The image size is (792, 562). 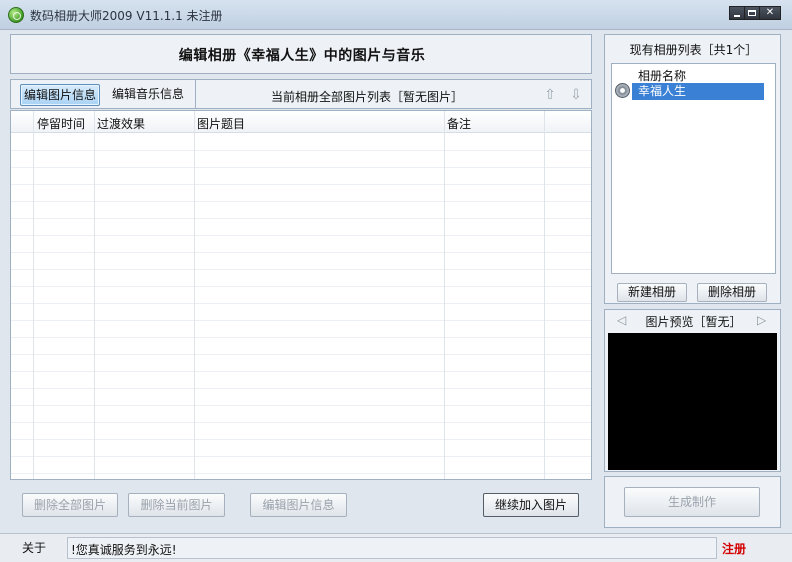 I want to click on continue-add-pictures-button: 继续加入图片, so click(x=531, y=505).